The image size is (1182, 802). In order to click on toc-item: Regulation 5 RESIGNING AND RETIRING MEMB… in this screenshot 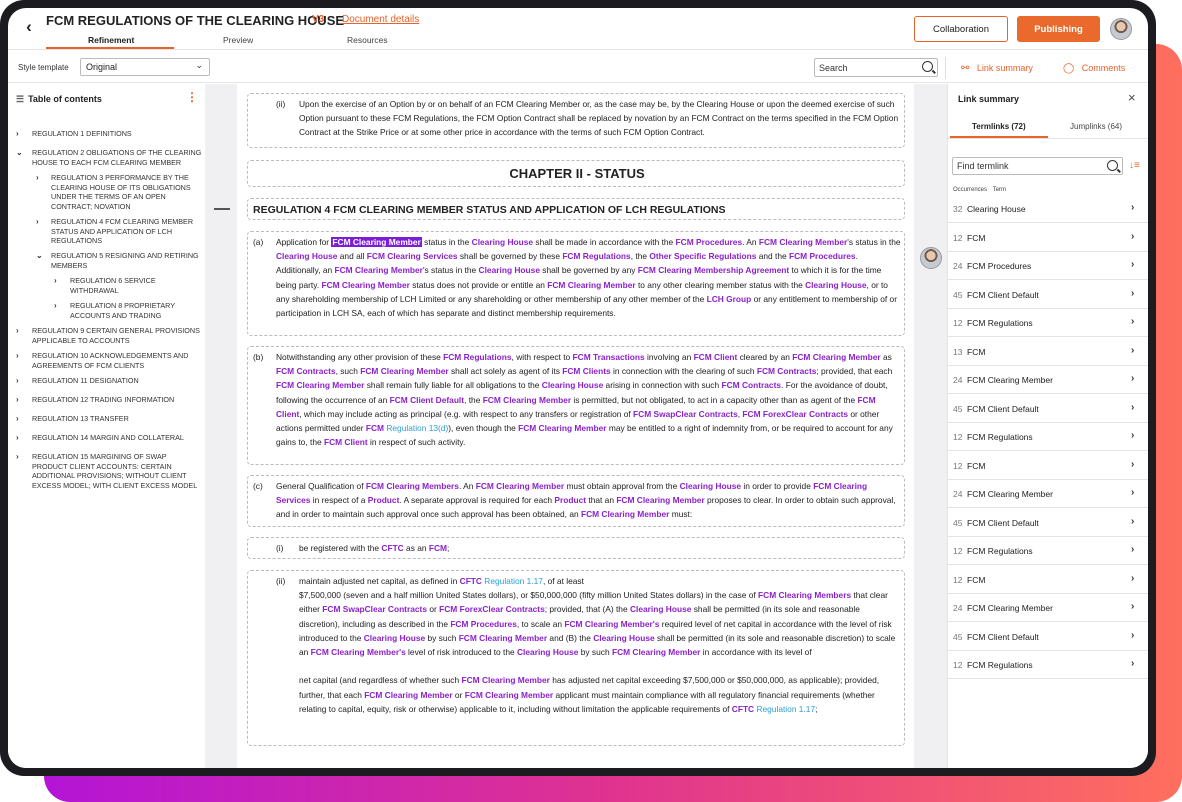, I will do `click(126, 260)`.